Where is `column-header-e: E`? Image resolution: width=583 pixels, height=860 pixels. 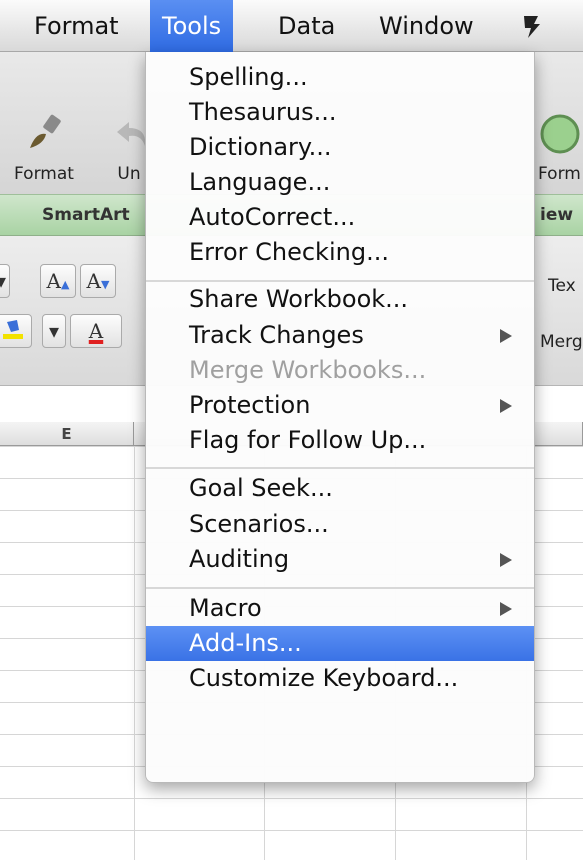 column-header-e: E is located at coordinates (67, 434).